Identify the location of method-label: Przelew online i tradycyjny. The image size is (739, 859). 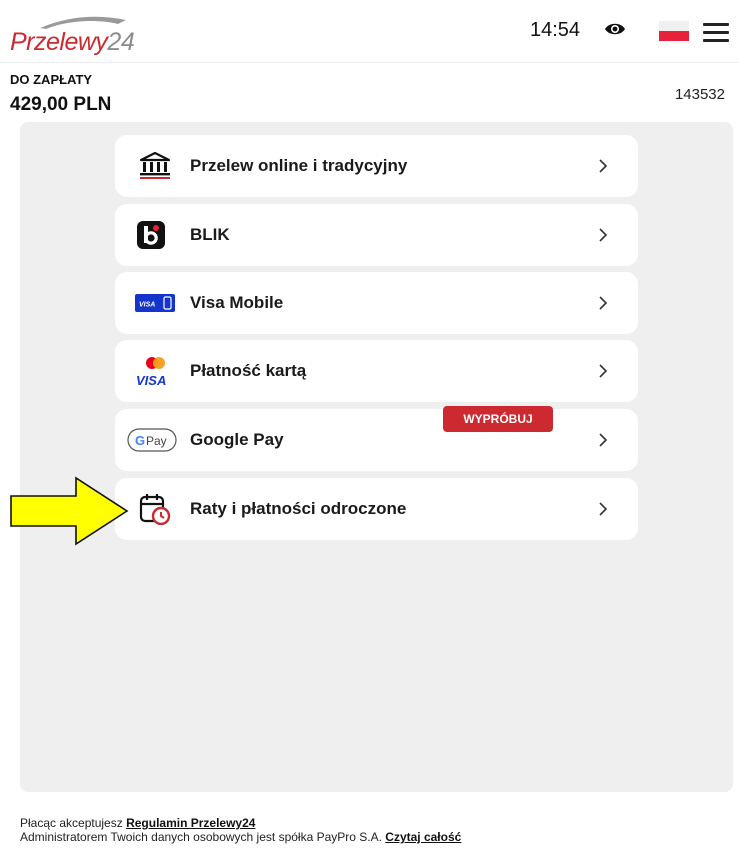
(299, 165).